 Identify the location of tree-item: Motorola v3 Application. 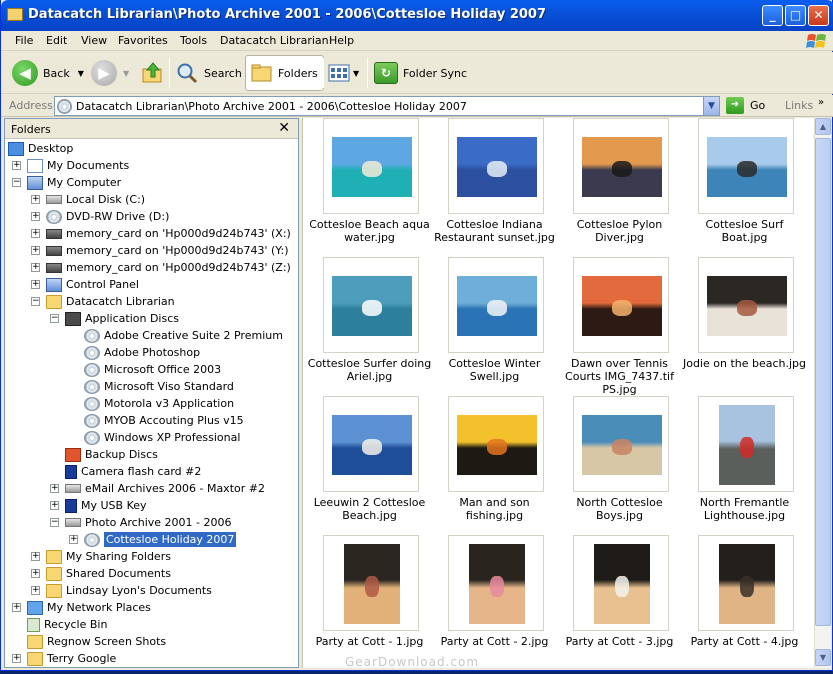
(159, 403).